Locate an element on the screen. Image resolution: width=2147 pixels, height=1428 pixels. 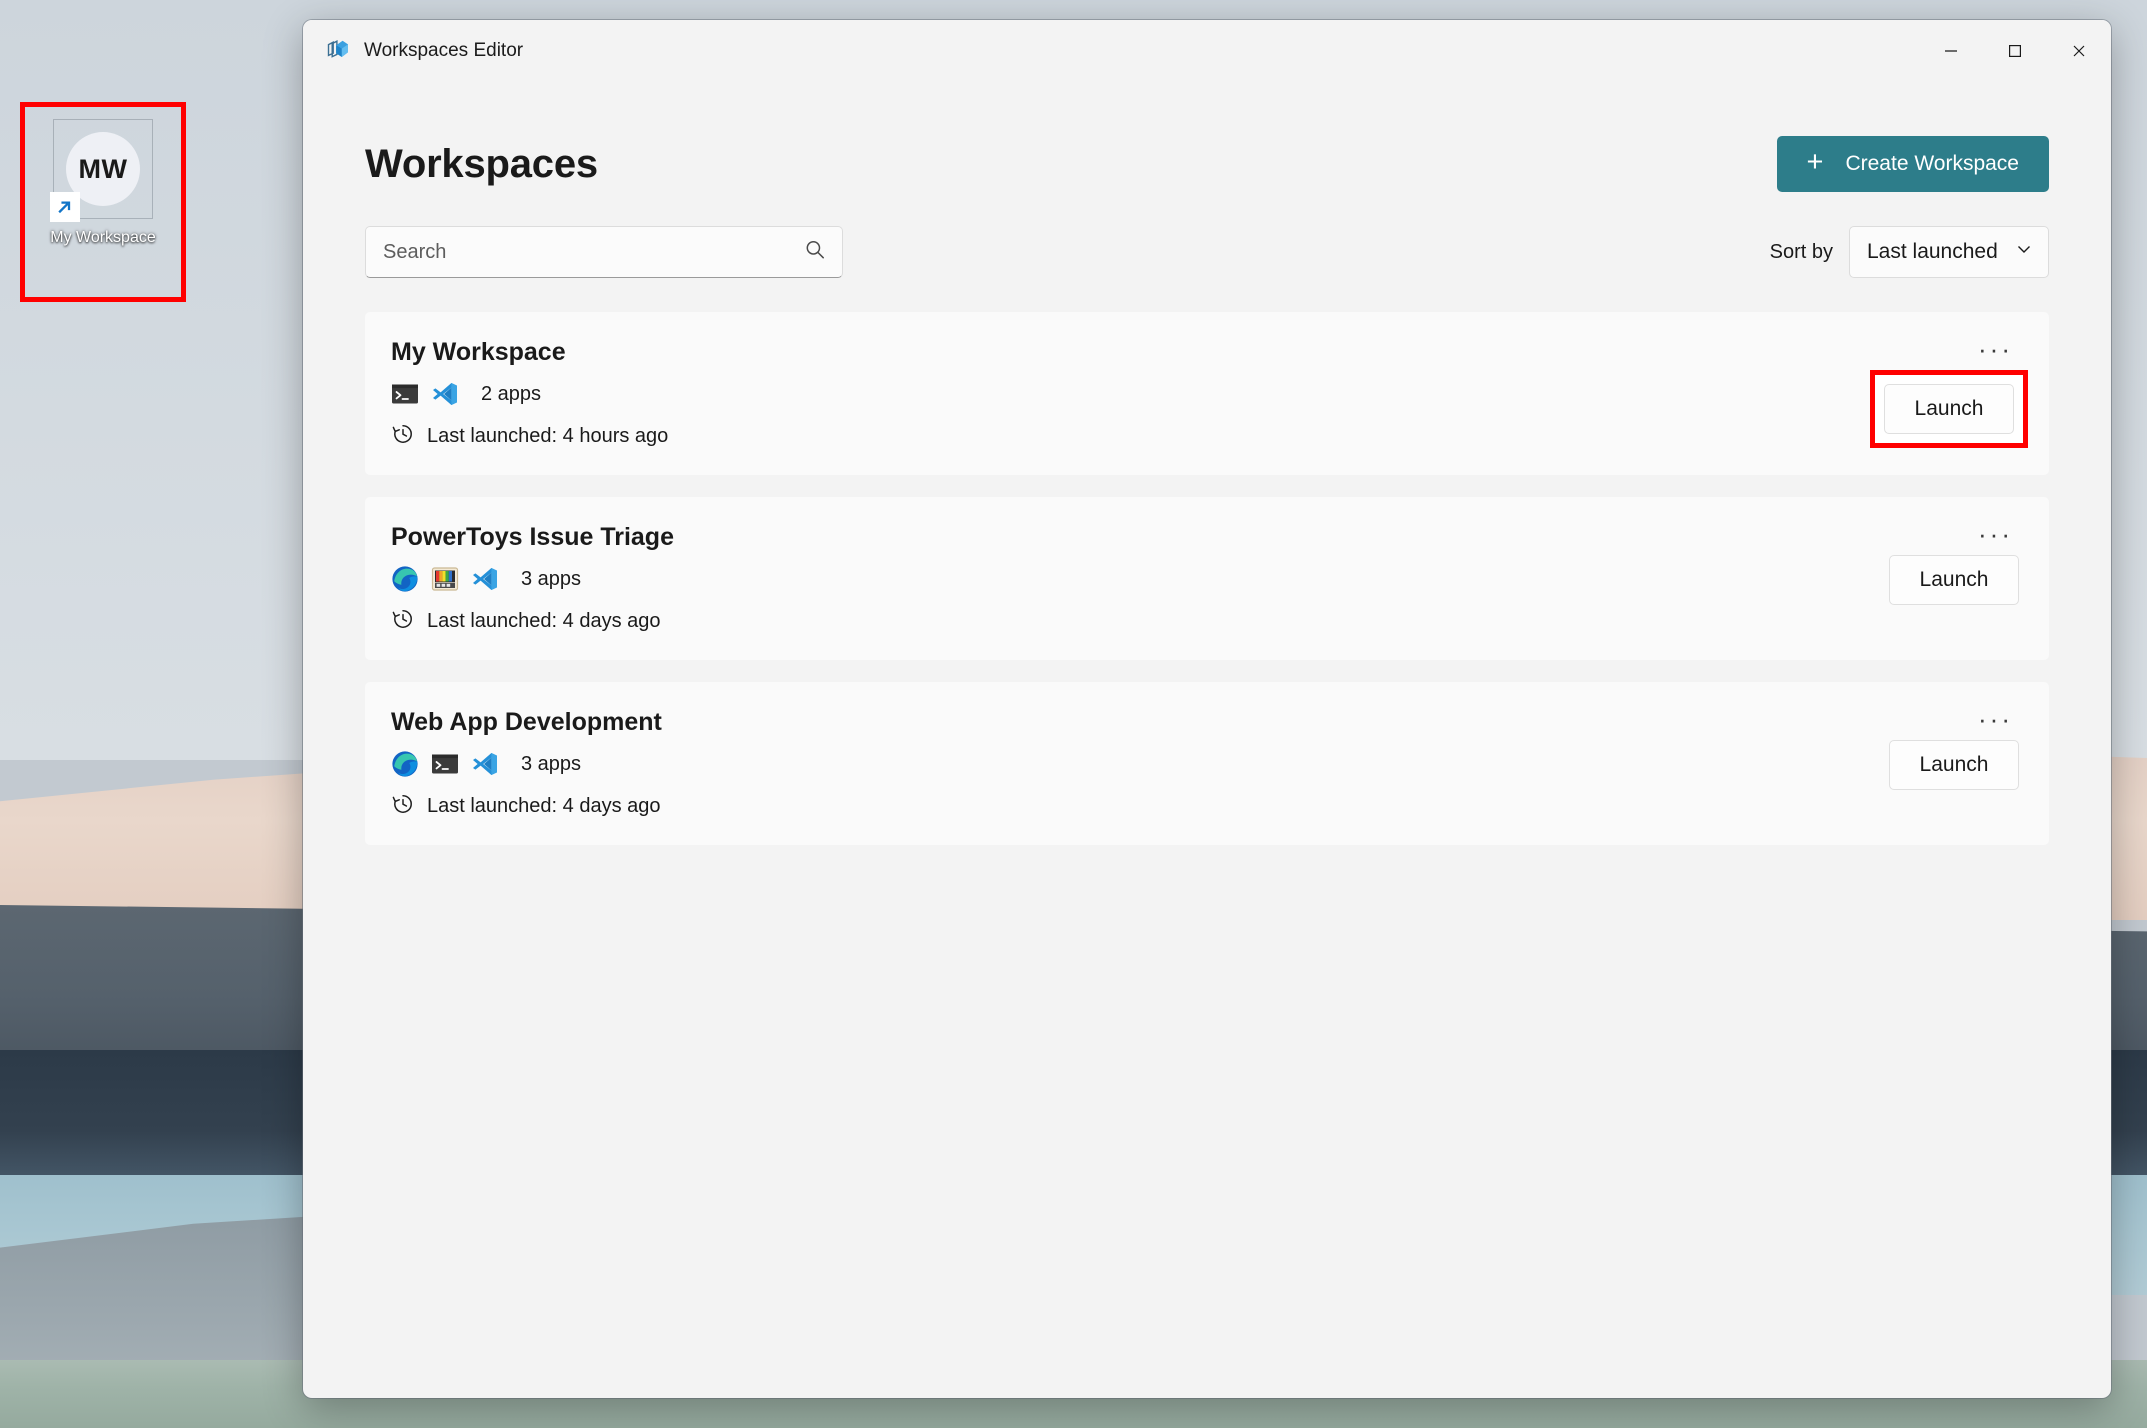
apps-count: 2 apps is located at coordinates (511, 393).